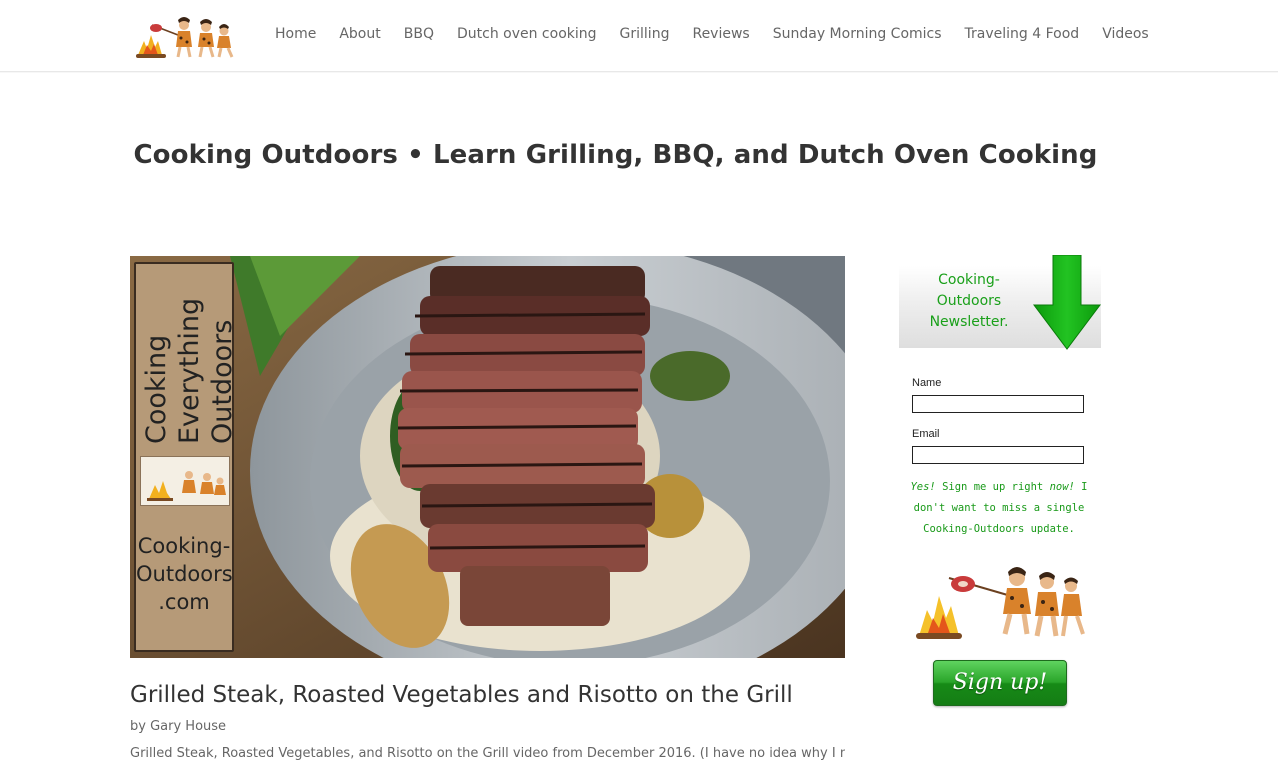 This screenshot has height=767, width=1278. I want to click on note-part1: Sign me up right, so click(992, 487).